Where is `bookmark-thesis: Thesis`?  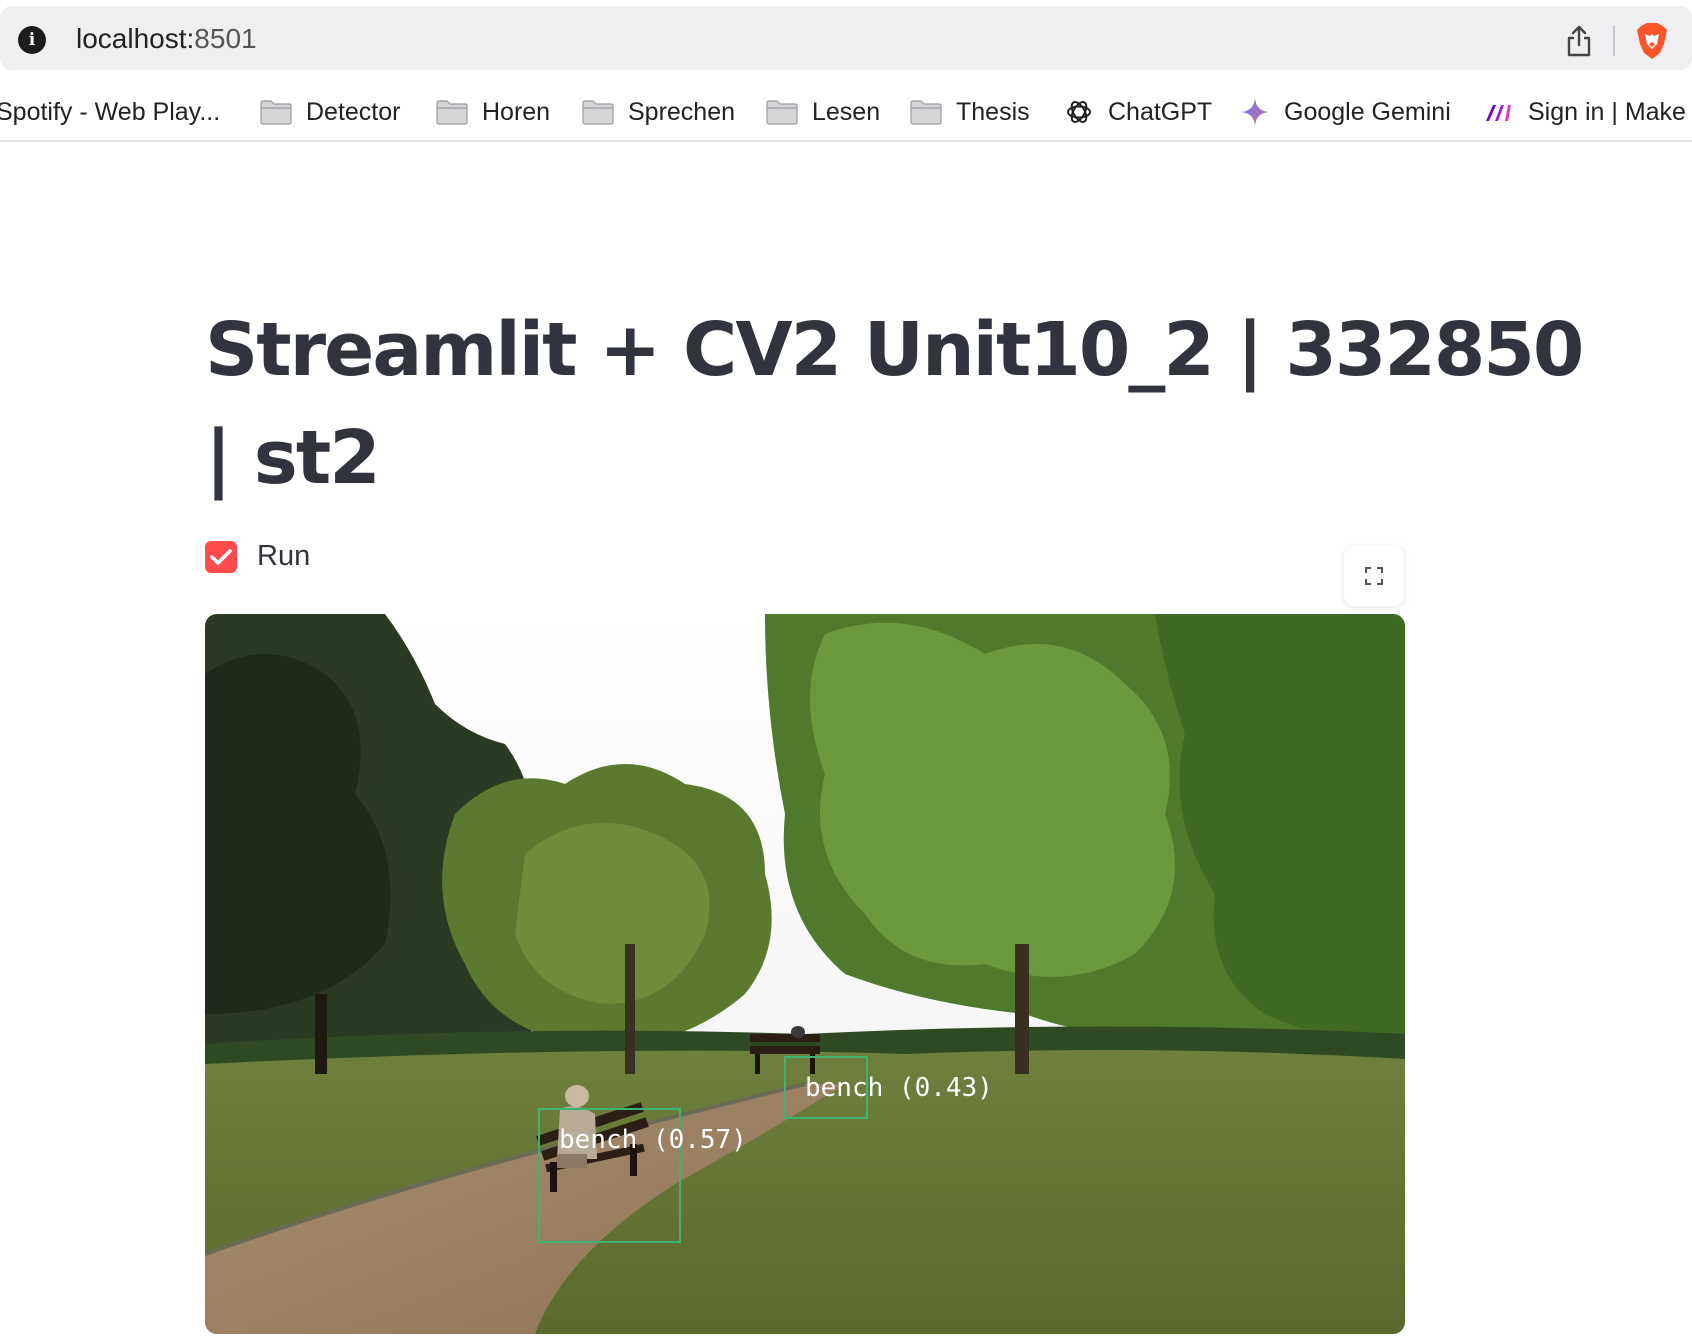 bookmark-thesis: Thesis is located at coordinates (970, 112).